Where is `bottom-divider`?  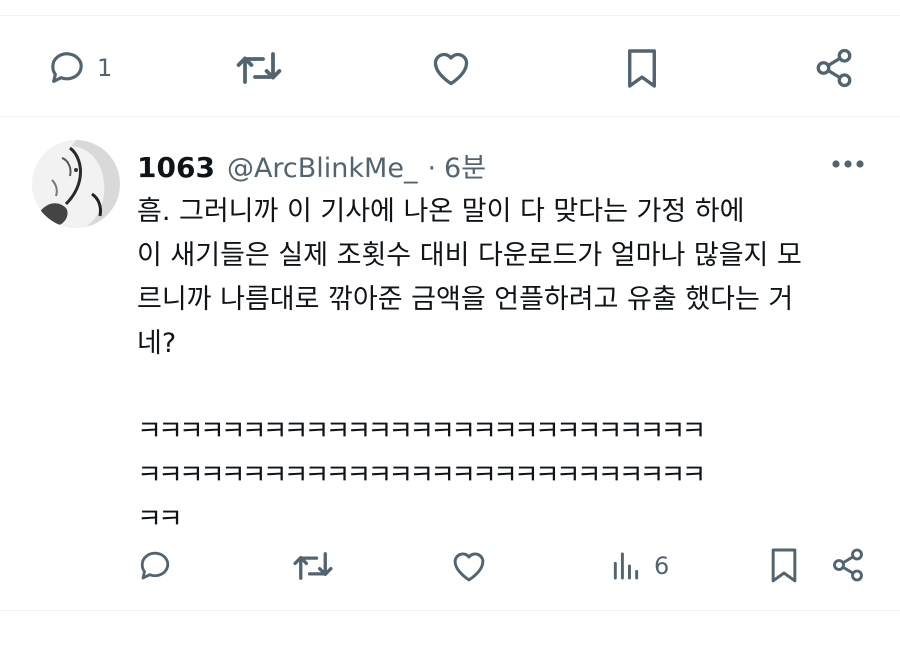 bottom-divider is located at coordinates (450, 610).